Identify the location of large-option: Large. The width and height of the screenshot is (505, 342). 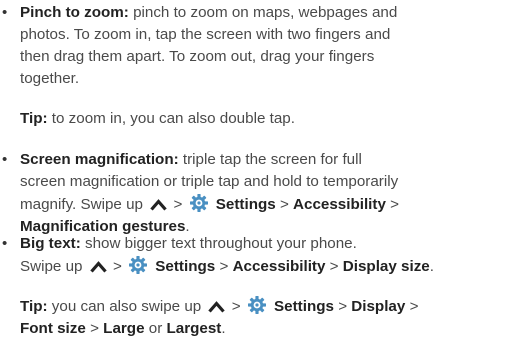
(124, 328).